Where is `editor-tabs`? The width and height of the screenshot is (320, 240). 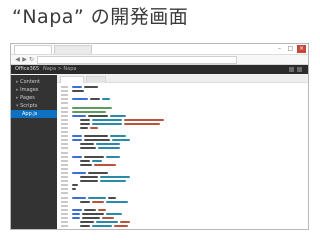
editor-tabs is located at coordinates (182, 79).